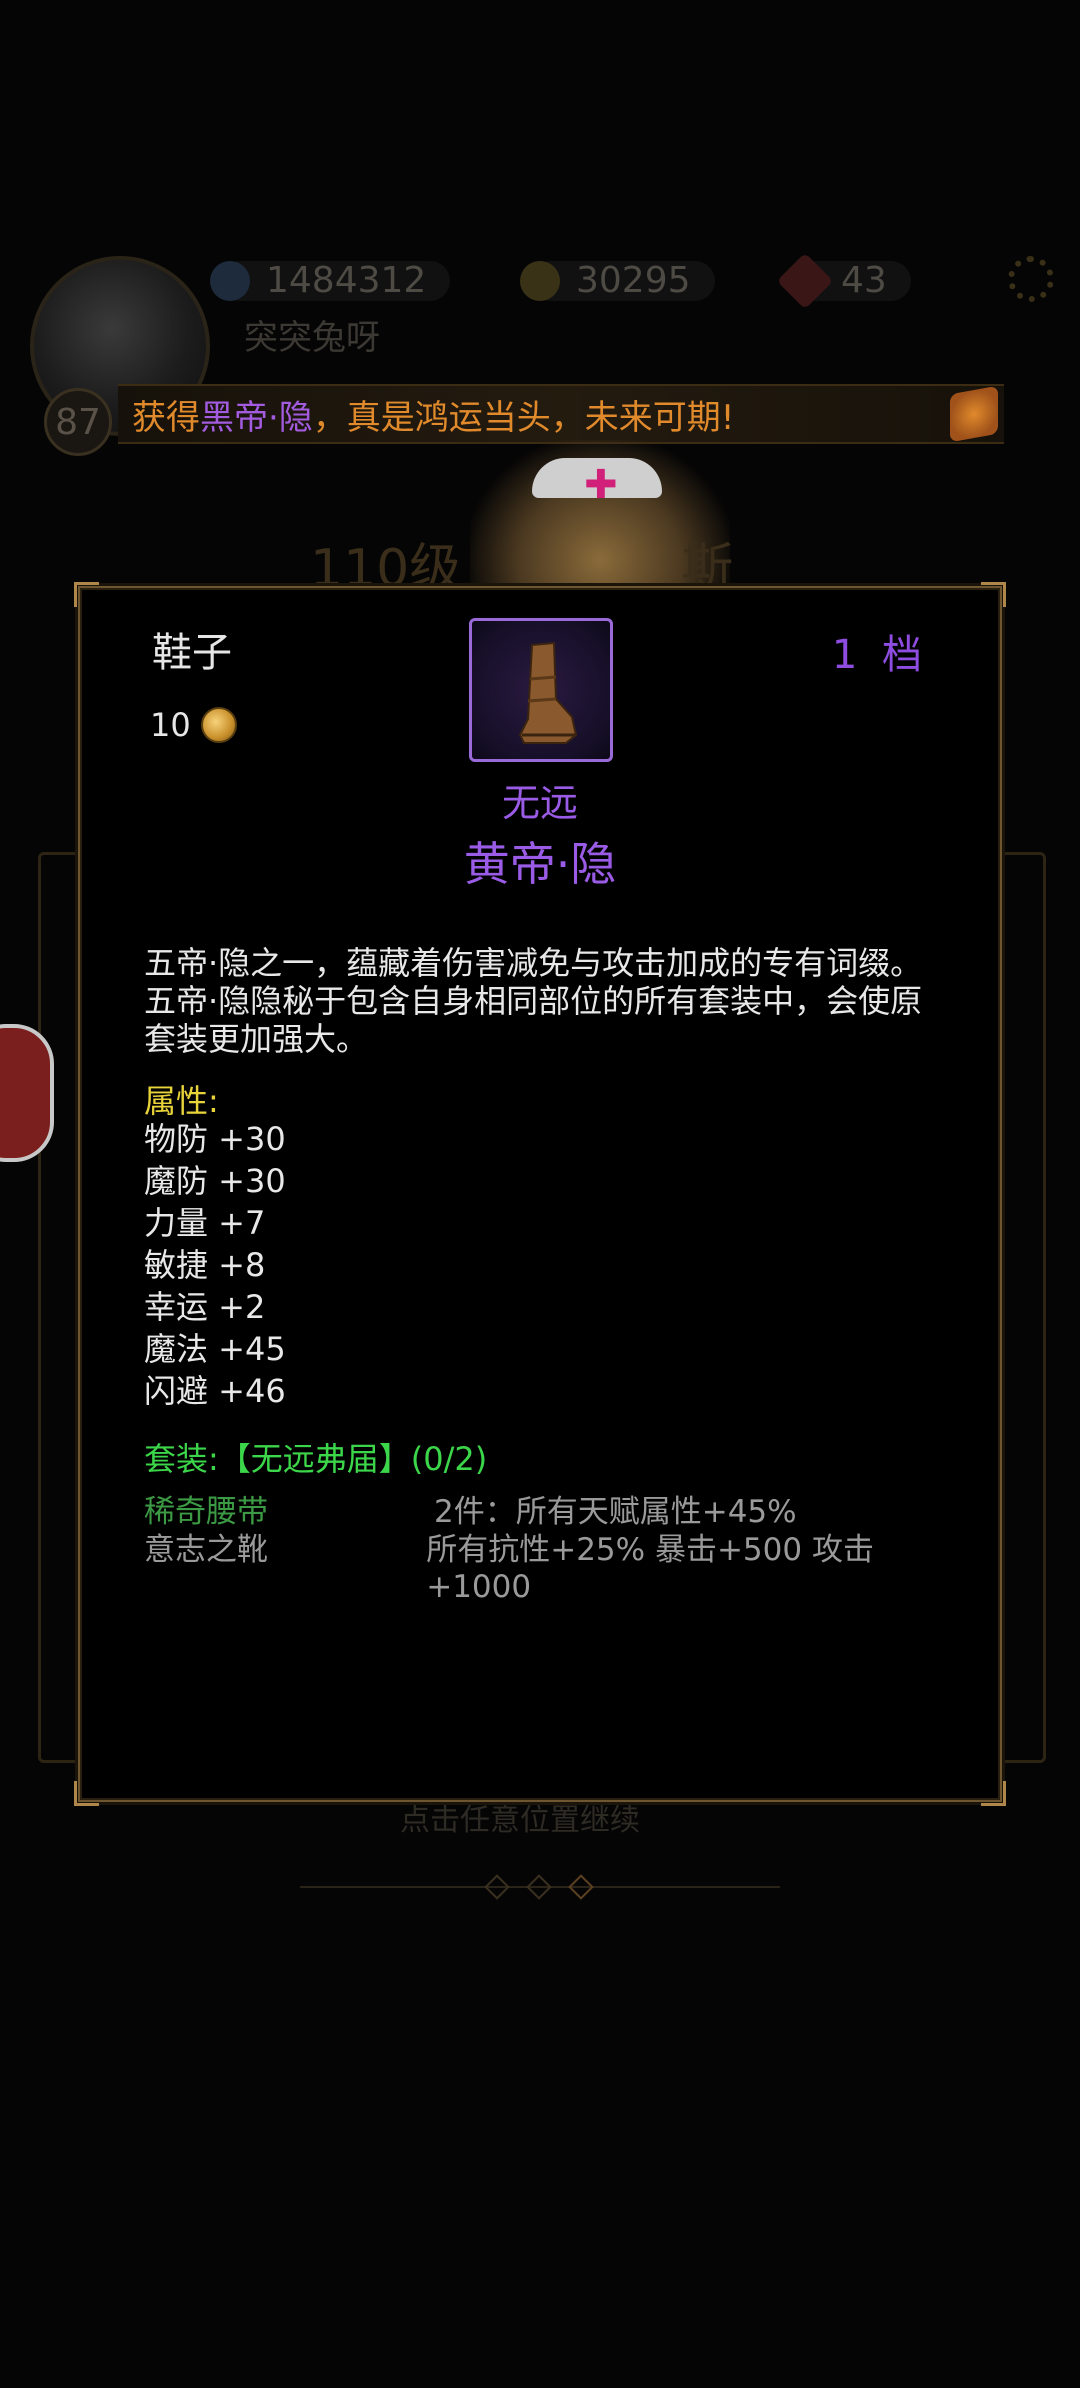 The height and width of the screenshot is (2388, 1080). What do you see at coordinates (540, 864) in the screenshot?
I see `item-name: 黄帝·隐` at bounding box center [540, 864].